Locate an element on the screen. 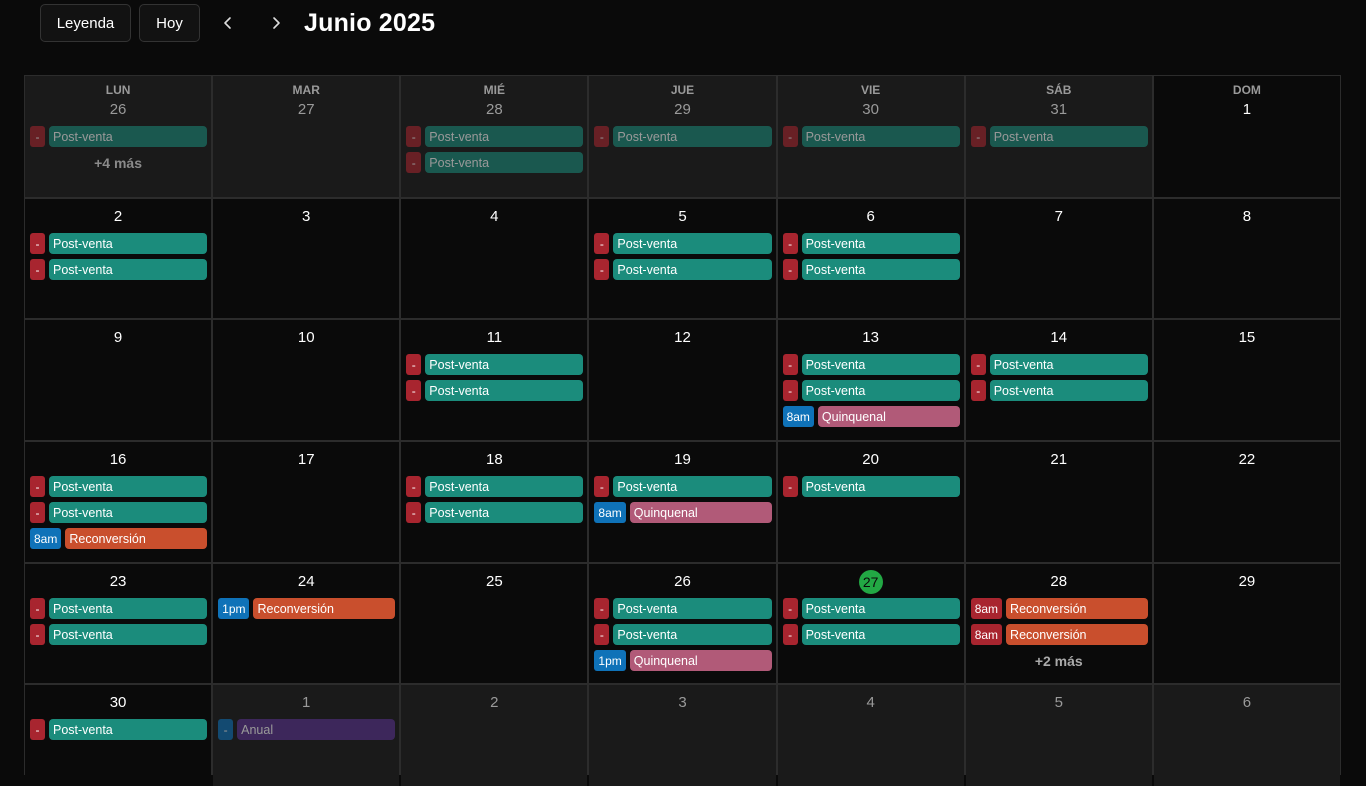 This screenshot has width=1366, height=786. day-cell: 17 is located at coordinates (306, 502).